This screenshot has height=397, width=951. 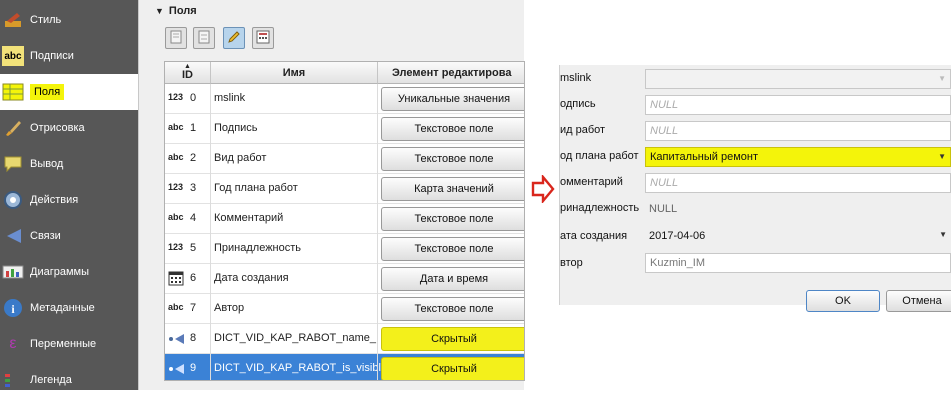 I want to click on sidebar-item-variables: ε Переменные, so click(x=69, y=344).